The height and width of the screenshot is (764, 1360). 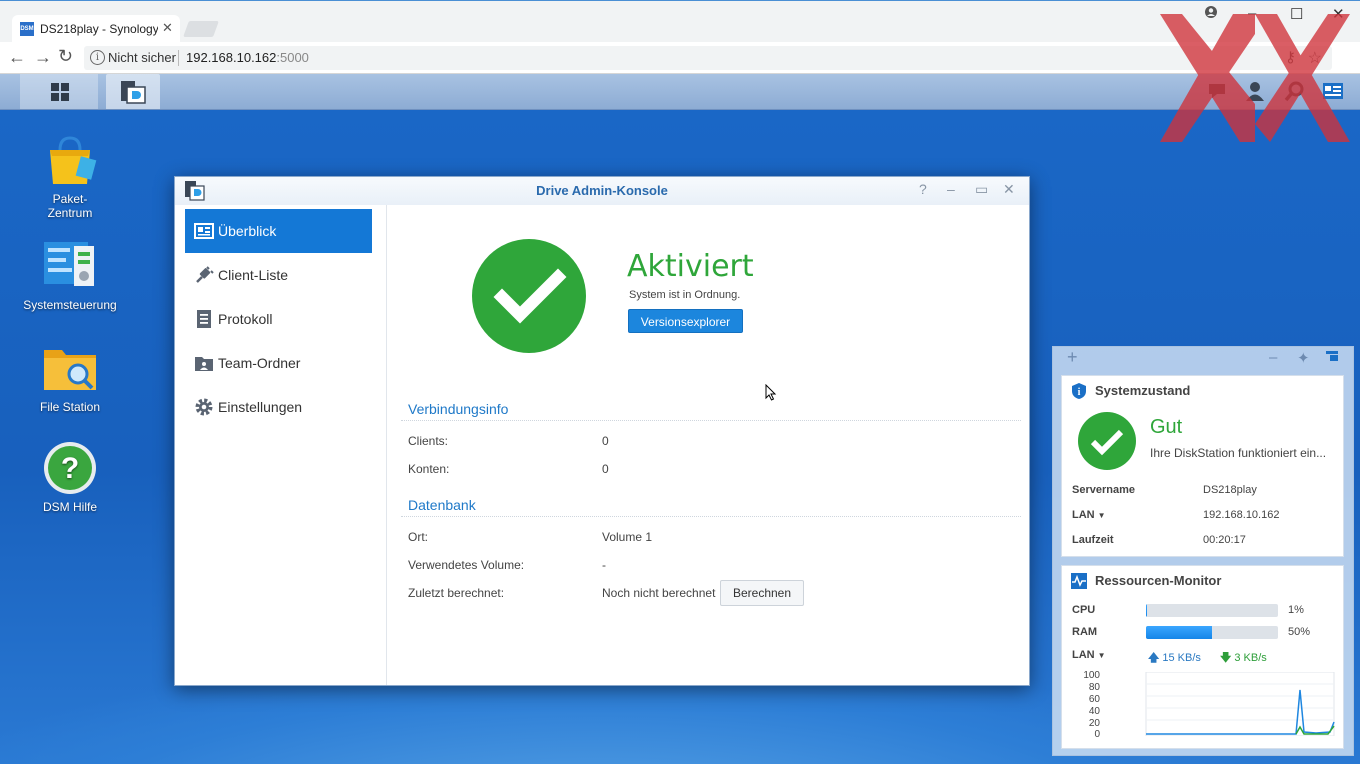 I want to click on chart-tick: 80, so click(x=1094, y=687).